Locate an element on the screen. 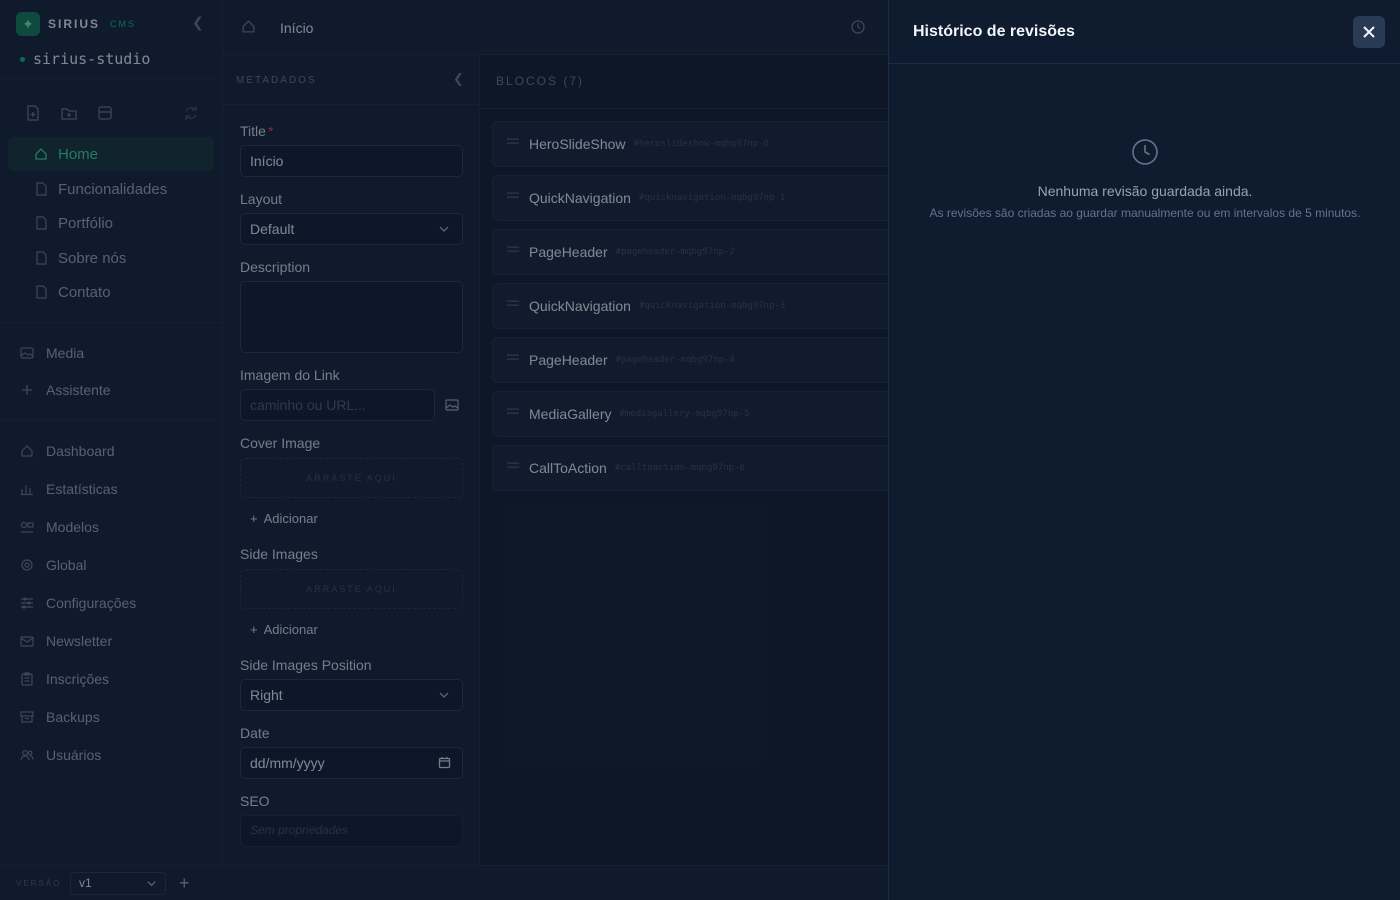 The image size is (1400, 900). close-icon is located at coordinates (1369, 32).